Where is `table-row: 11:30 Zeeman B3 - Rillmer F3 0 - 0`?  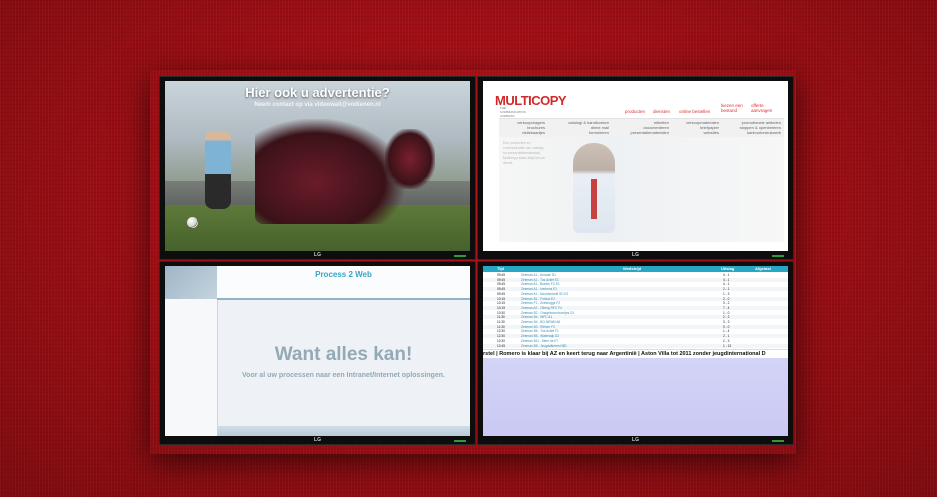
table-row: 11:30 Zeeman B3 - Rillmer F3 0 - 0 is located at coordinates (635, 326).